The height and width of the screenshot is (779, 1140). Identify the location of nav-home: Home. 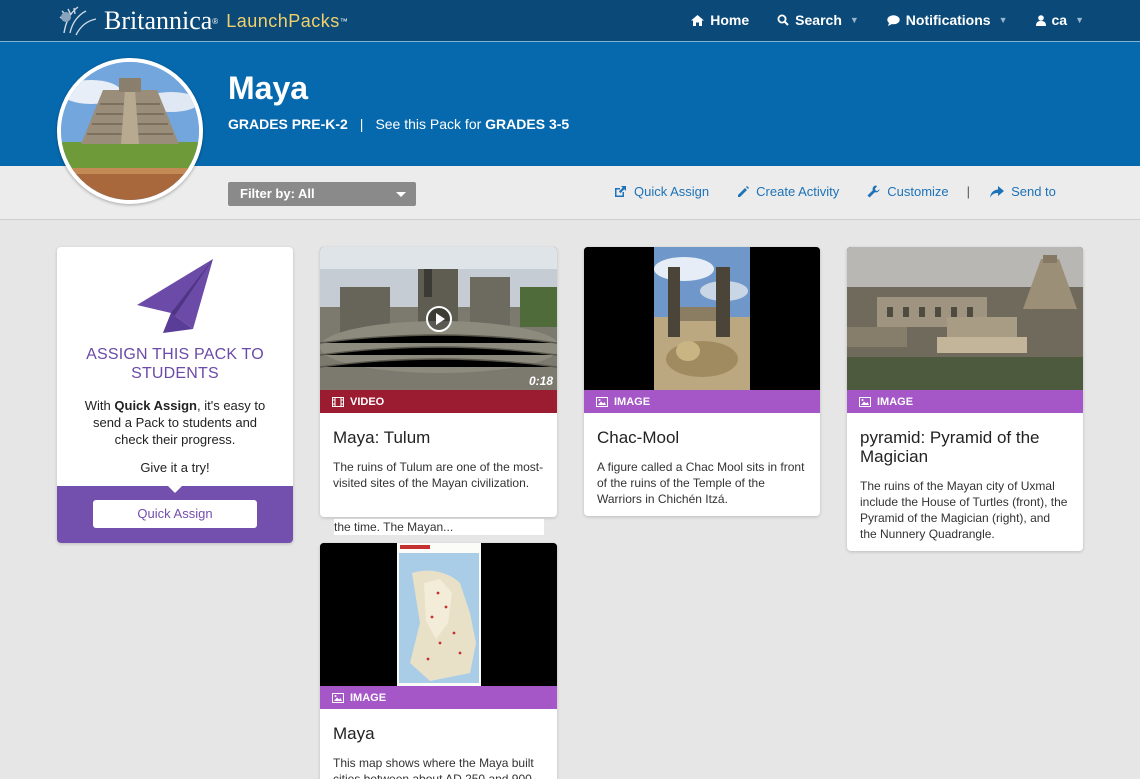
(720, 20).